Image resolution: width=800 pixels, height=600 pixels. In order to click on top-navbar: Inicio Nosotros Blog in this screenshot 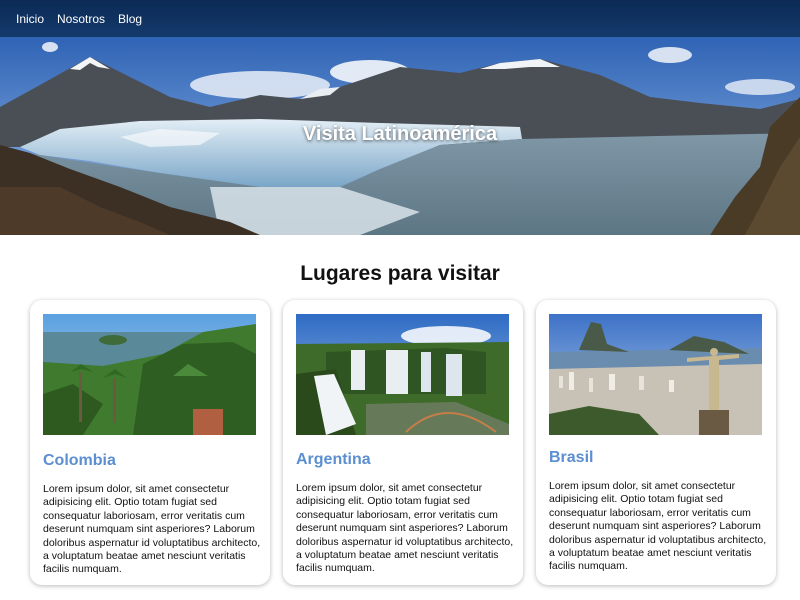, I will do `click(400, 18)`.